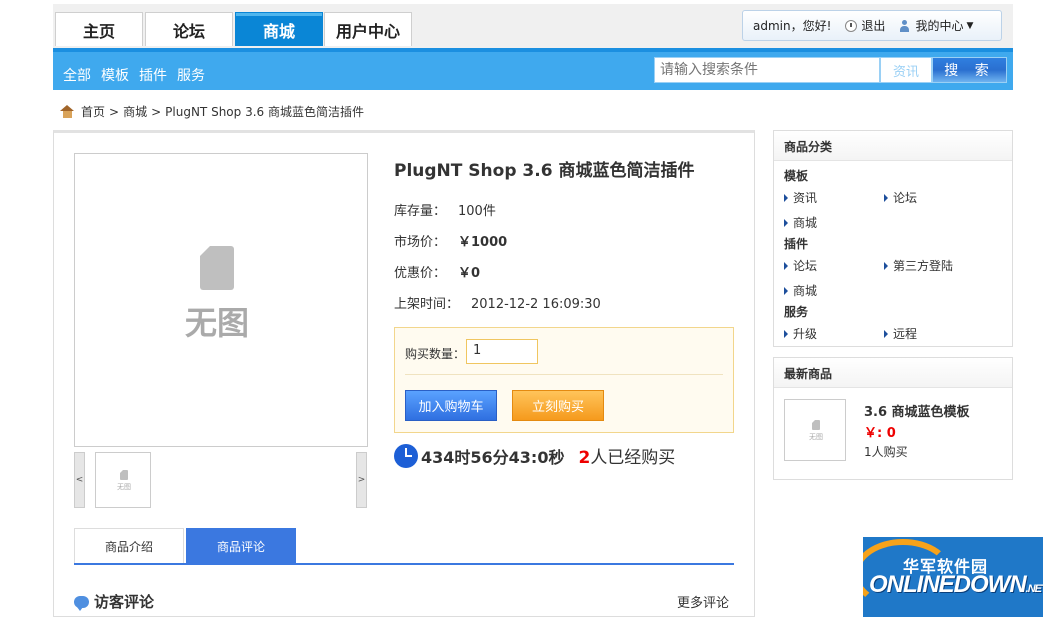  What do you see at coordinates (477, 211) in the screenshot?
I see `stock-value: 100件` at bounding box center [477, 211].